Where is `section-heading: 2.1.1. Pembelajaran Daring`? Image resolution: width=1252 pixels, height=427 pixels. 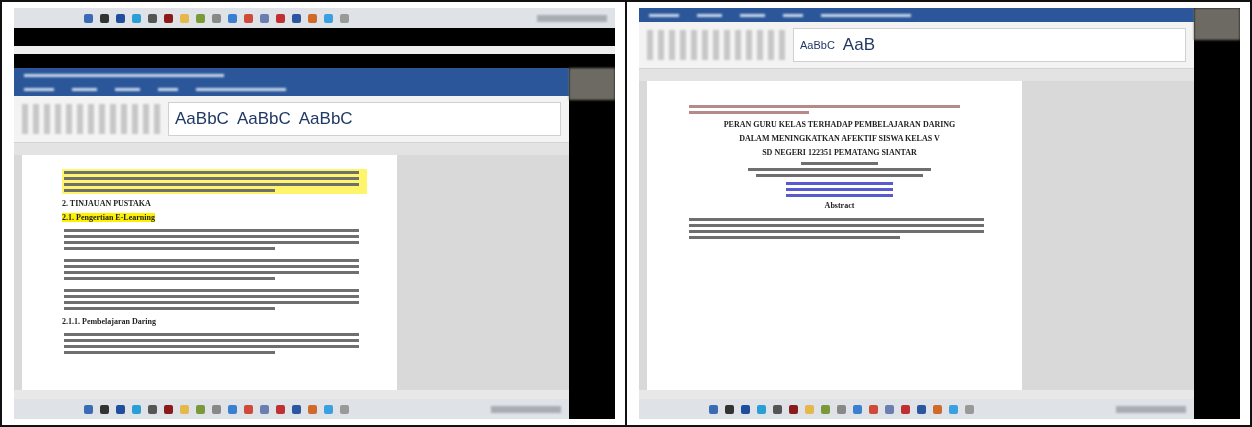 section-heading: 2.1.1. Pembelajaran Daring is located at coordinates (109, 321).